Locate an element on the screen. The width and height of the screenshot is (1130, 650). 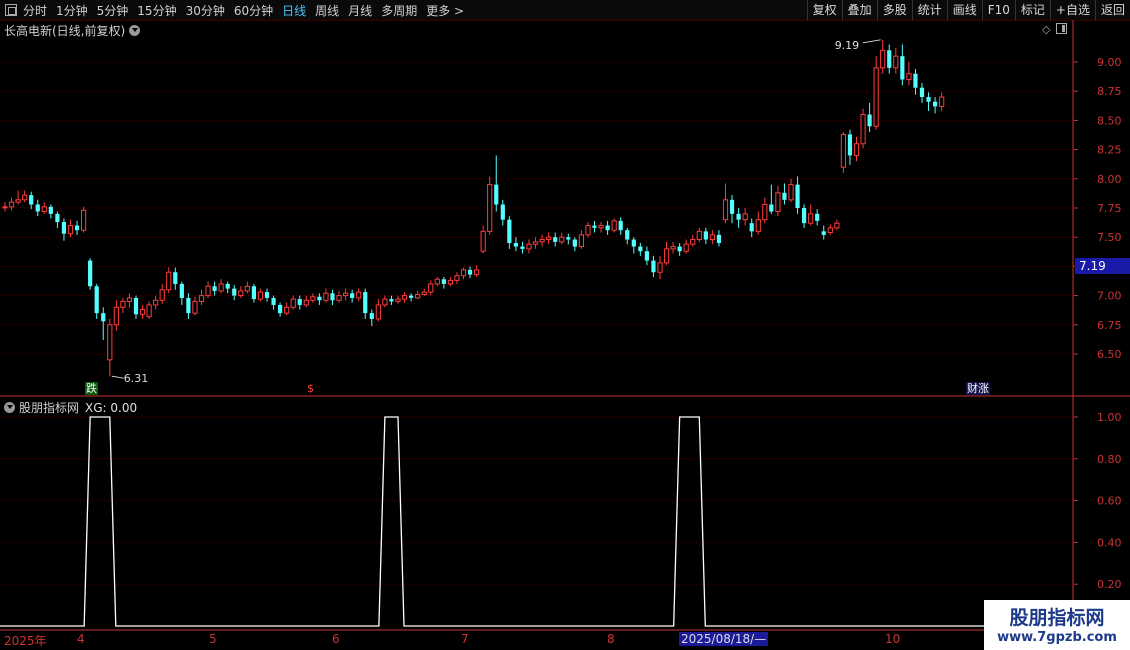
tag-die: 跌 is located at coordinates (91, 388).